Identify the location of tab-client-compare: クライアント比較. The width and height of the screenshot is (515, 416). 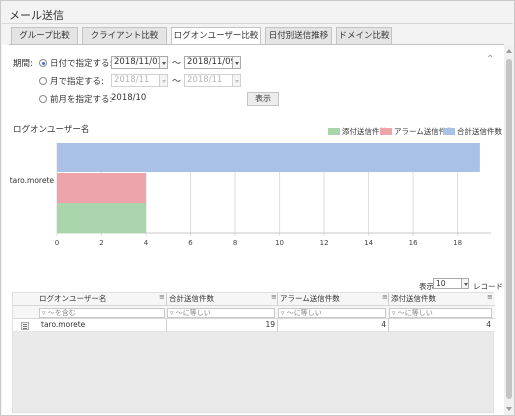
(124, 35).